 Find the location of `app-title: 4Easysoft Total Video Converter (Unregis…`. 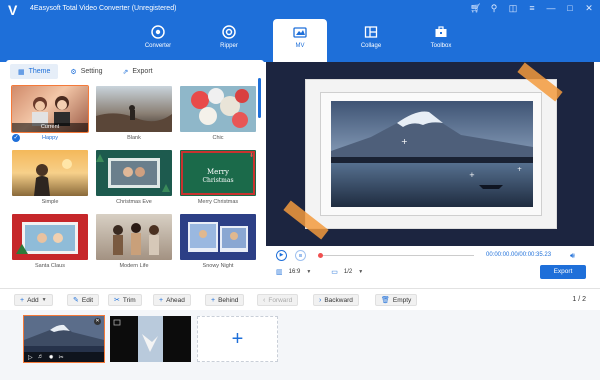

app-title: 4Easysoft Total Video Converter (Unregis… is located at coordinates (103, 8).